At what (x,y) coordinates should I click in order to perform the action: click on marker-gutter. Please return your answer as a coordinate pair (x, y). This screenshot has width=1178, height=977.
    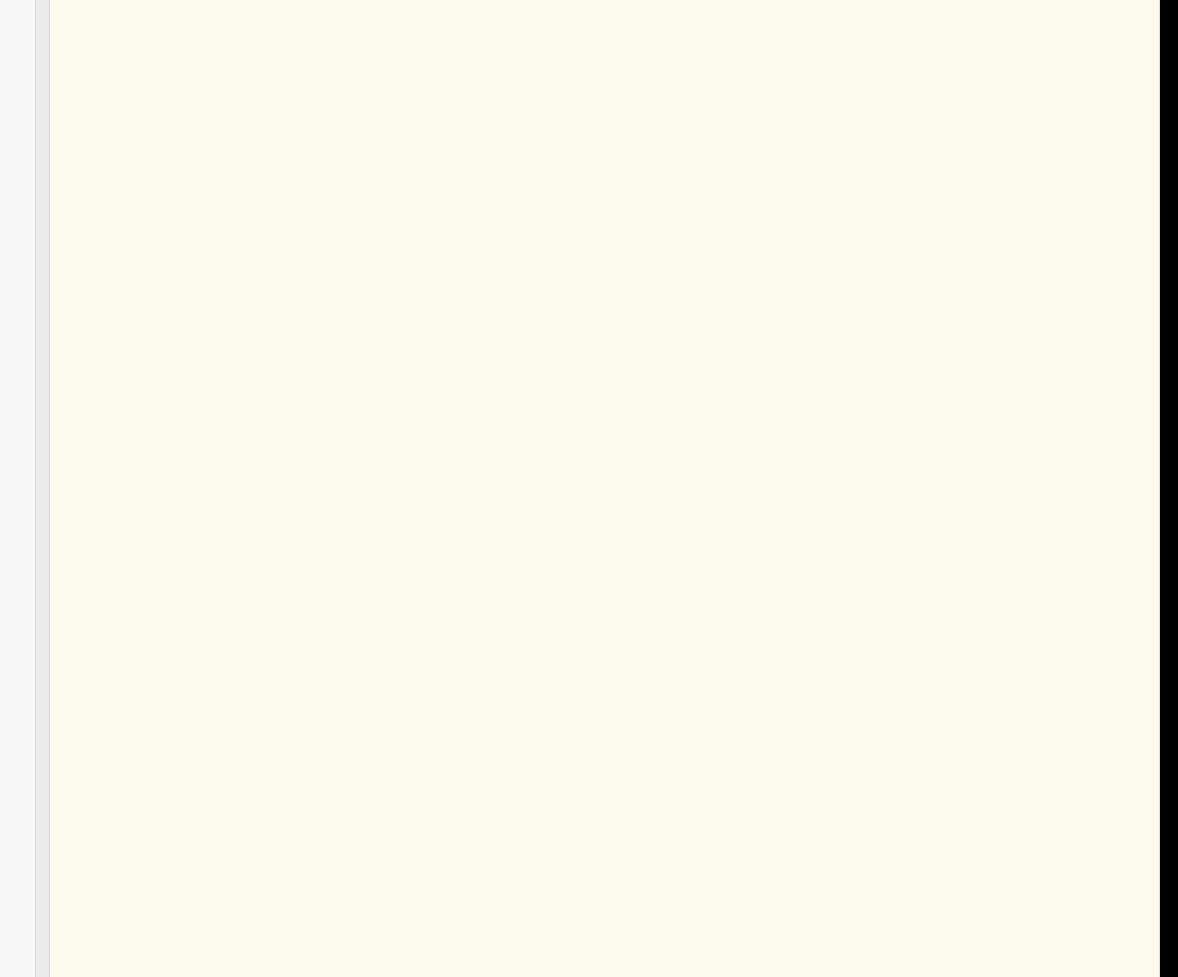
    Looking at the image, I should click on (43, 488).